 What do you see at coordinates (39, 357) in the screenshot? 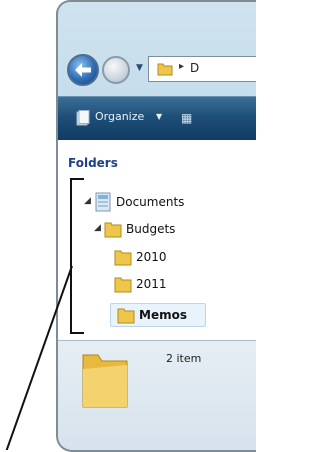
I see `callout-leader-line` at bounding box center [39, 357].